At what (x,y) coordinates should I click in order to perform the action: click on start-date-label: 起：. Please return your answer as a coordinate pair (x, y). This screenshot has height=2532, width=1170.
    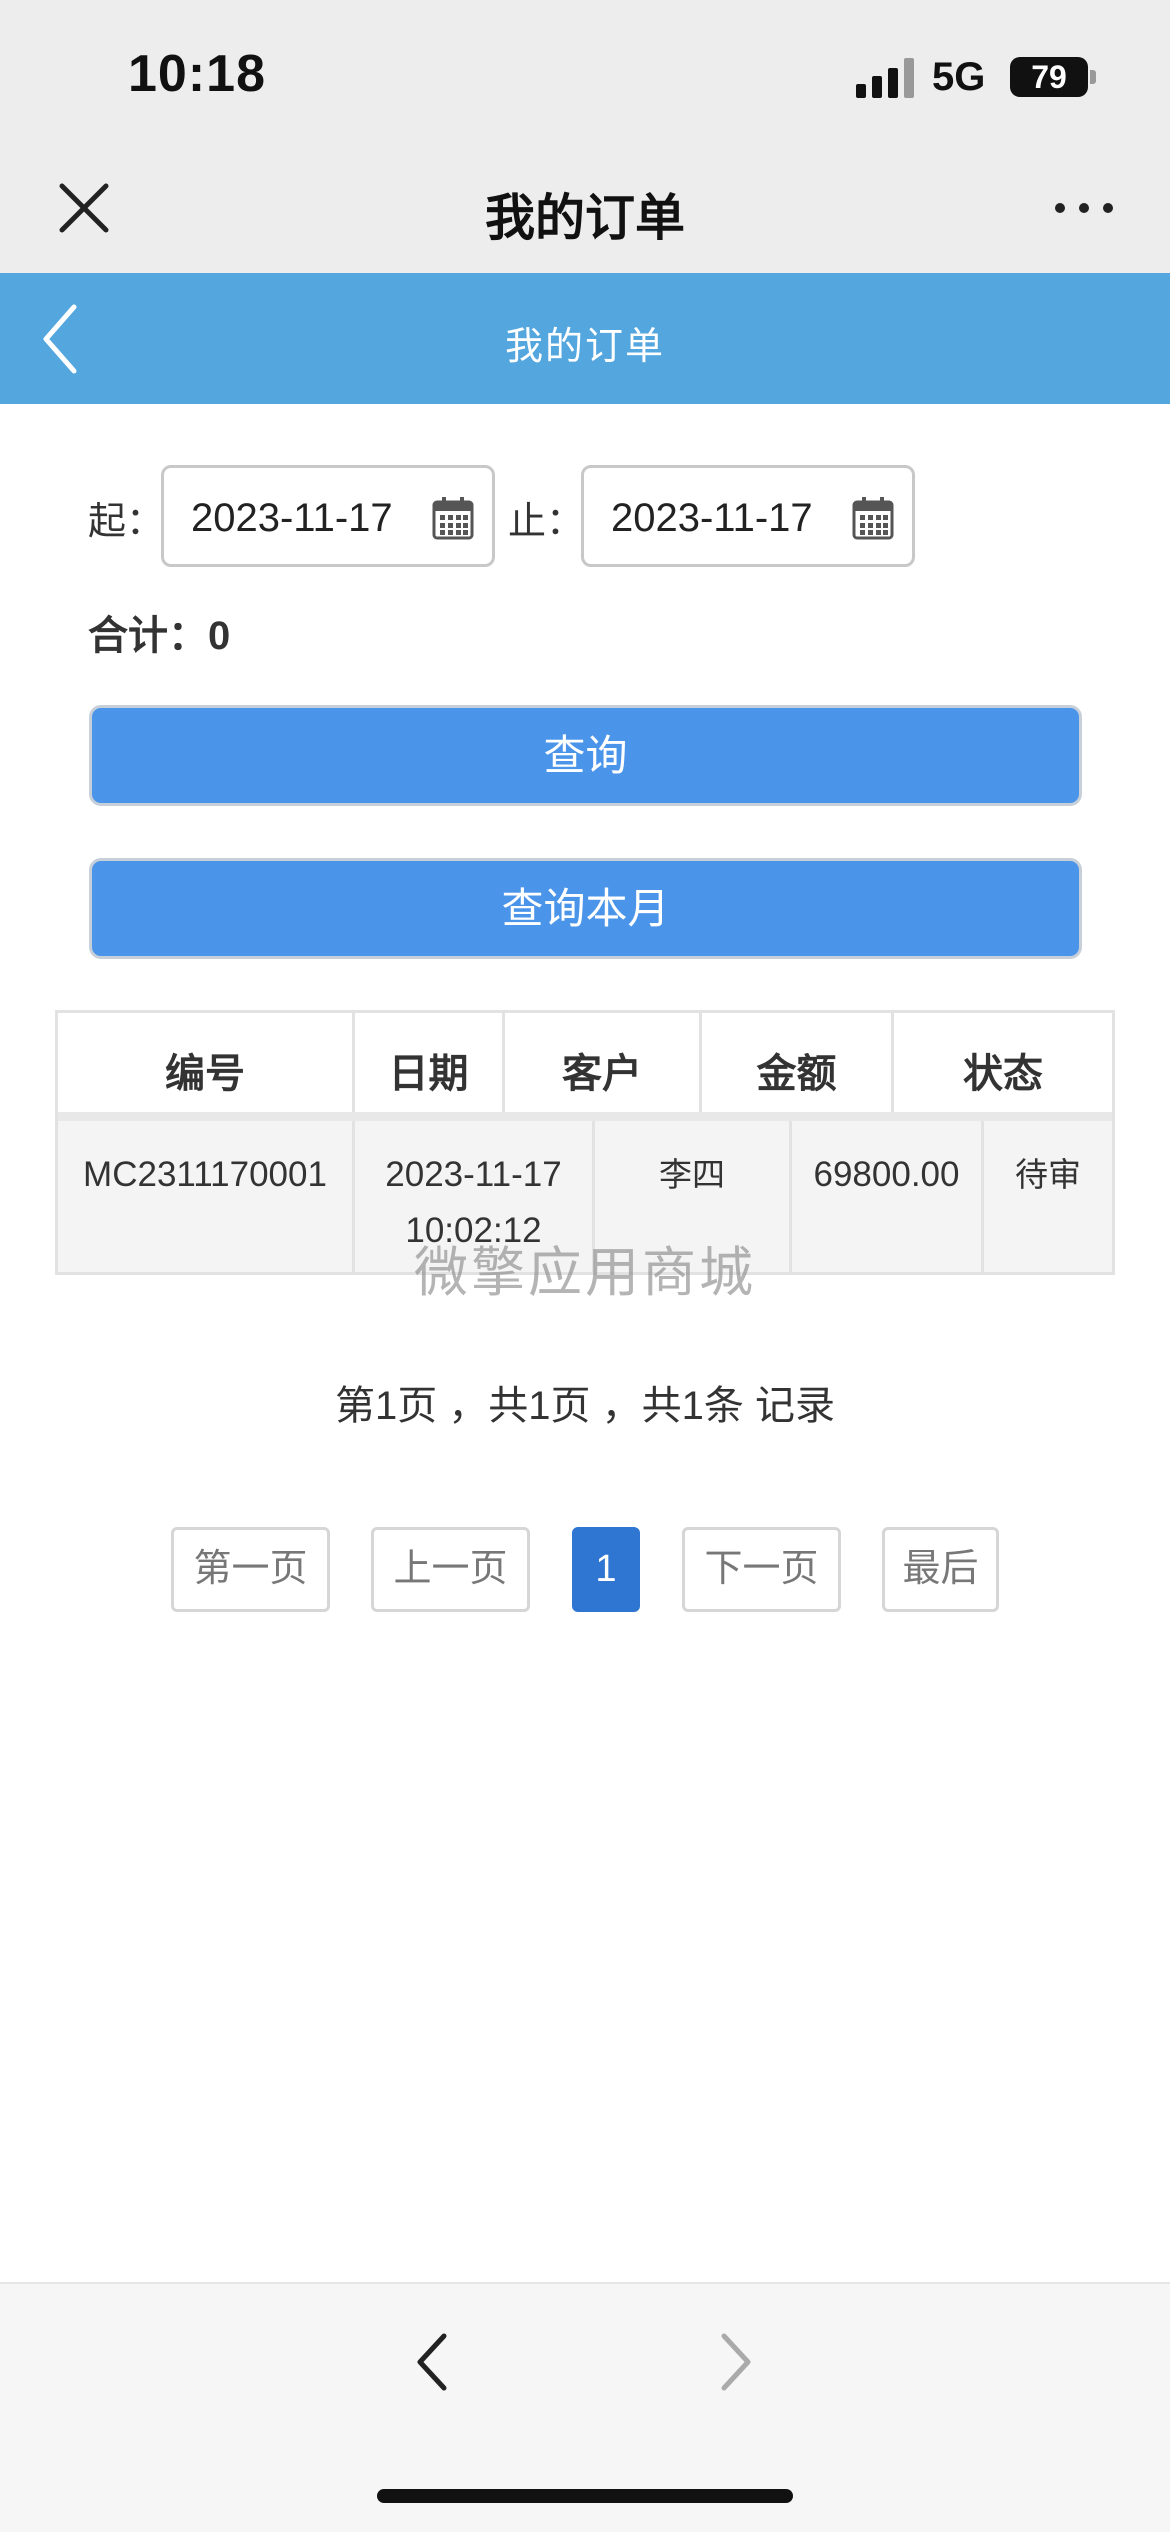
    Looking at the image, I should click on (126, 522).